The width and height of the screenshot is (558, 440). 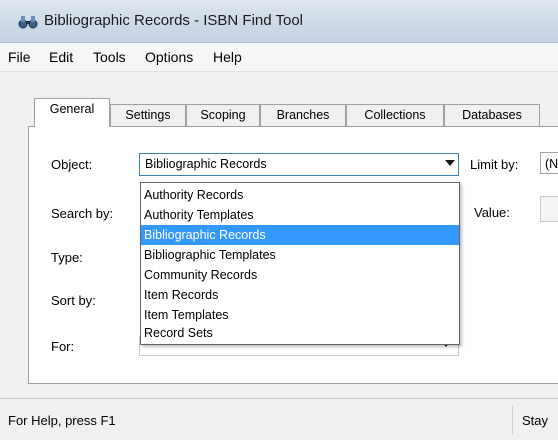 I want to click on tab-branches: Branches, so click(x=303, y=115).